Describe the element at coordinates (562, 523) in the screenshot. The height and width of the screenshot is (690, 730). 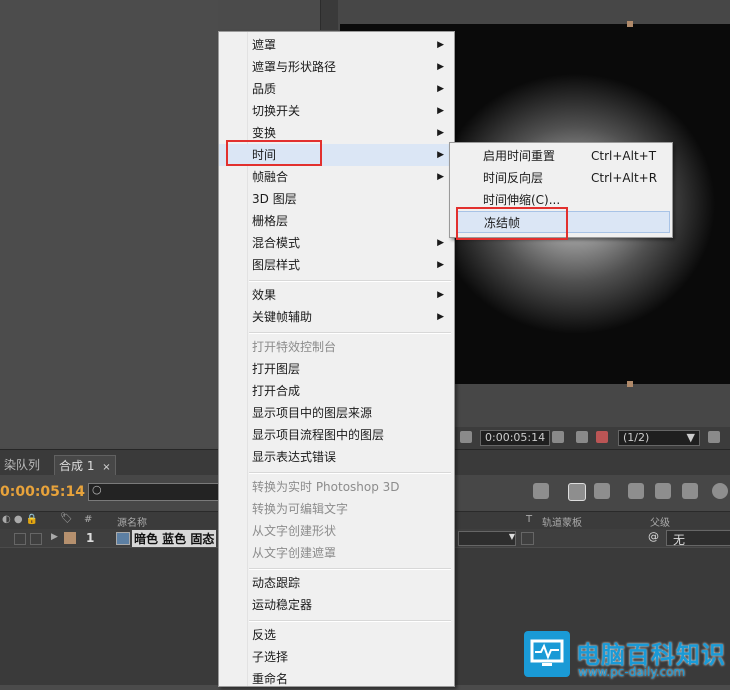
I see `col-track-matte: 轨道蒙板` at that location.